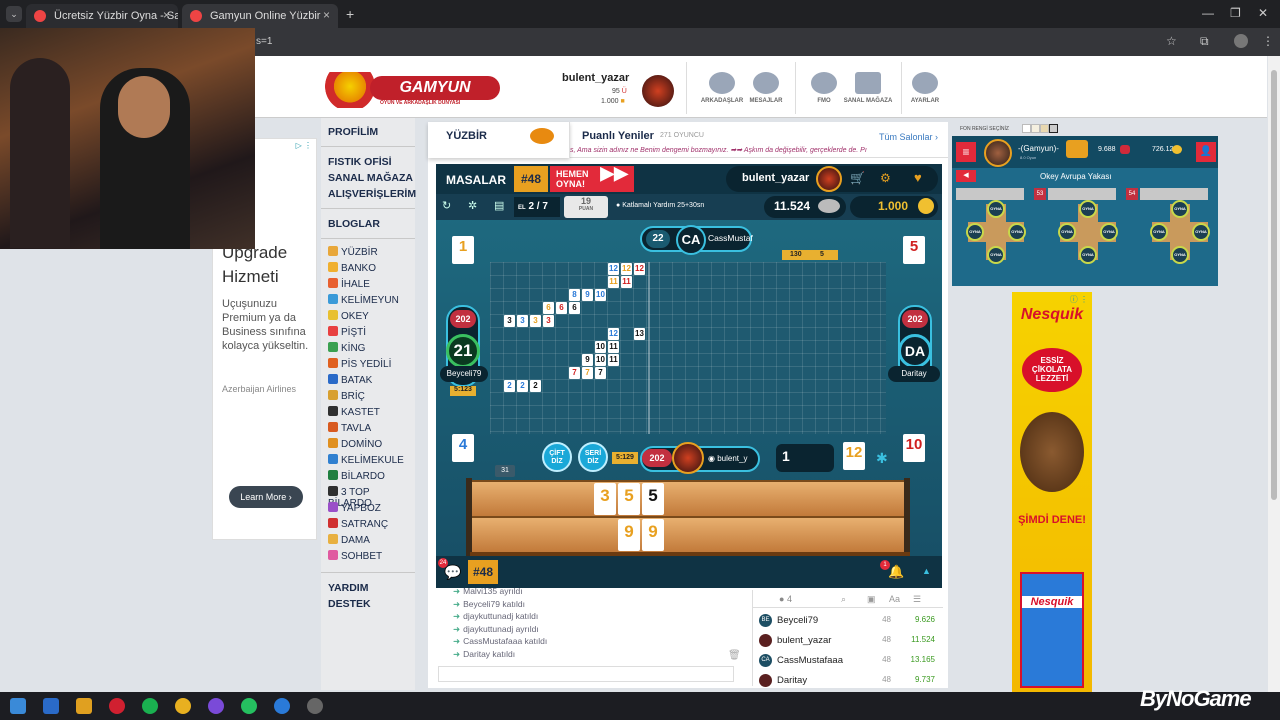  Describe the element at coordinates (476, 180) in the screenshot. I see `tables-label: MASALAR` at that location.